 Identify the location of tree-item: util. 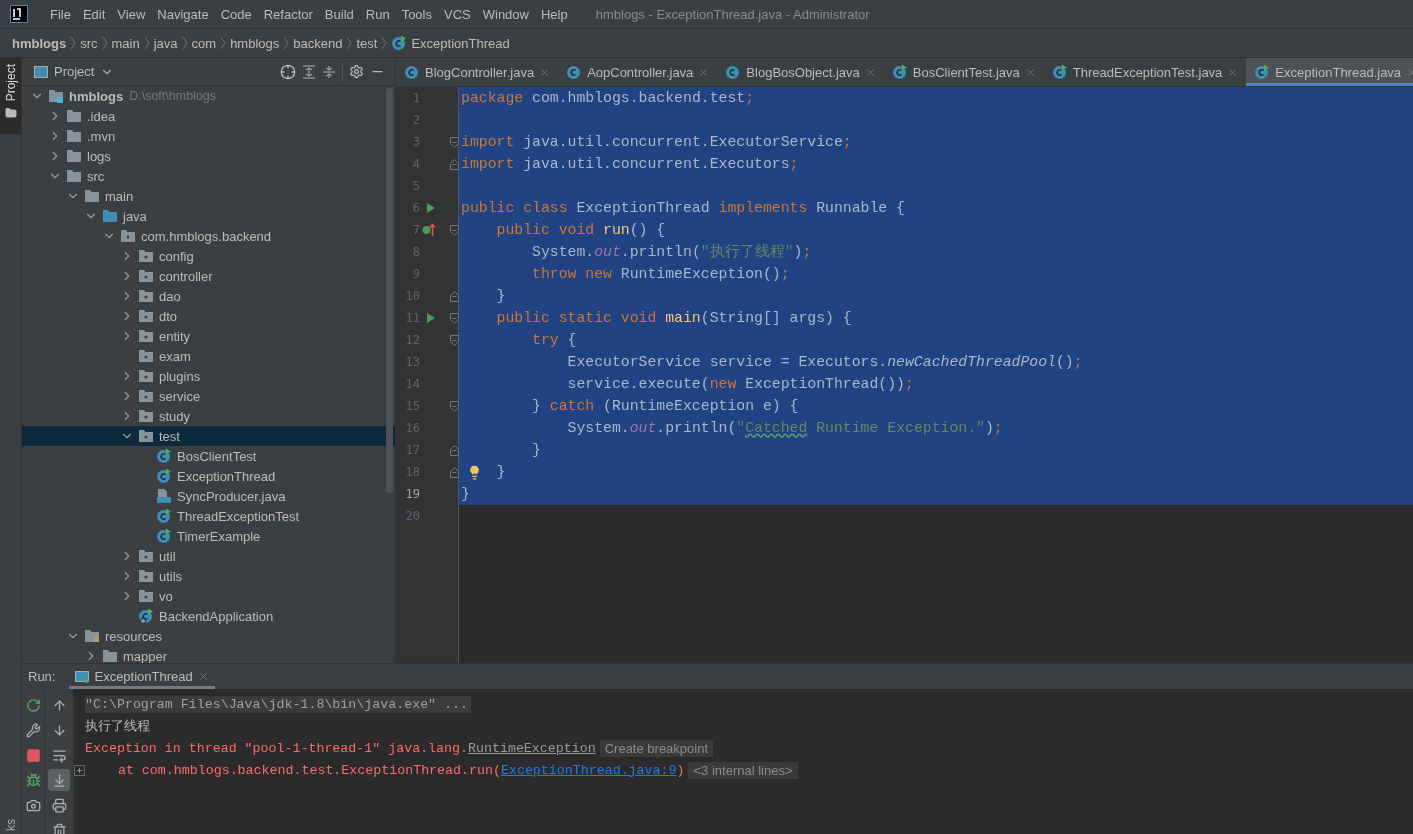
(208, 556).